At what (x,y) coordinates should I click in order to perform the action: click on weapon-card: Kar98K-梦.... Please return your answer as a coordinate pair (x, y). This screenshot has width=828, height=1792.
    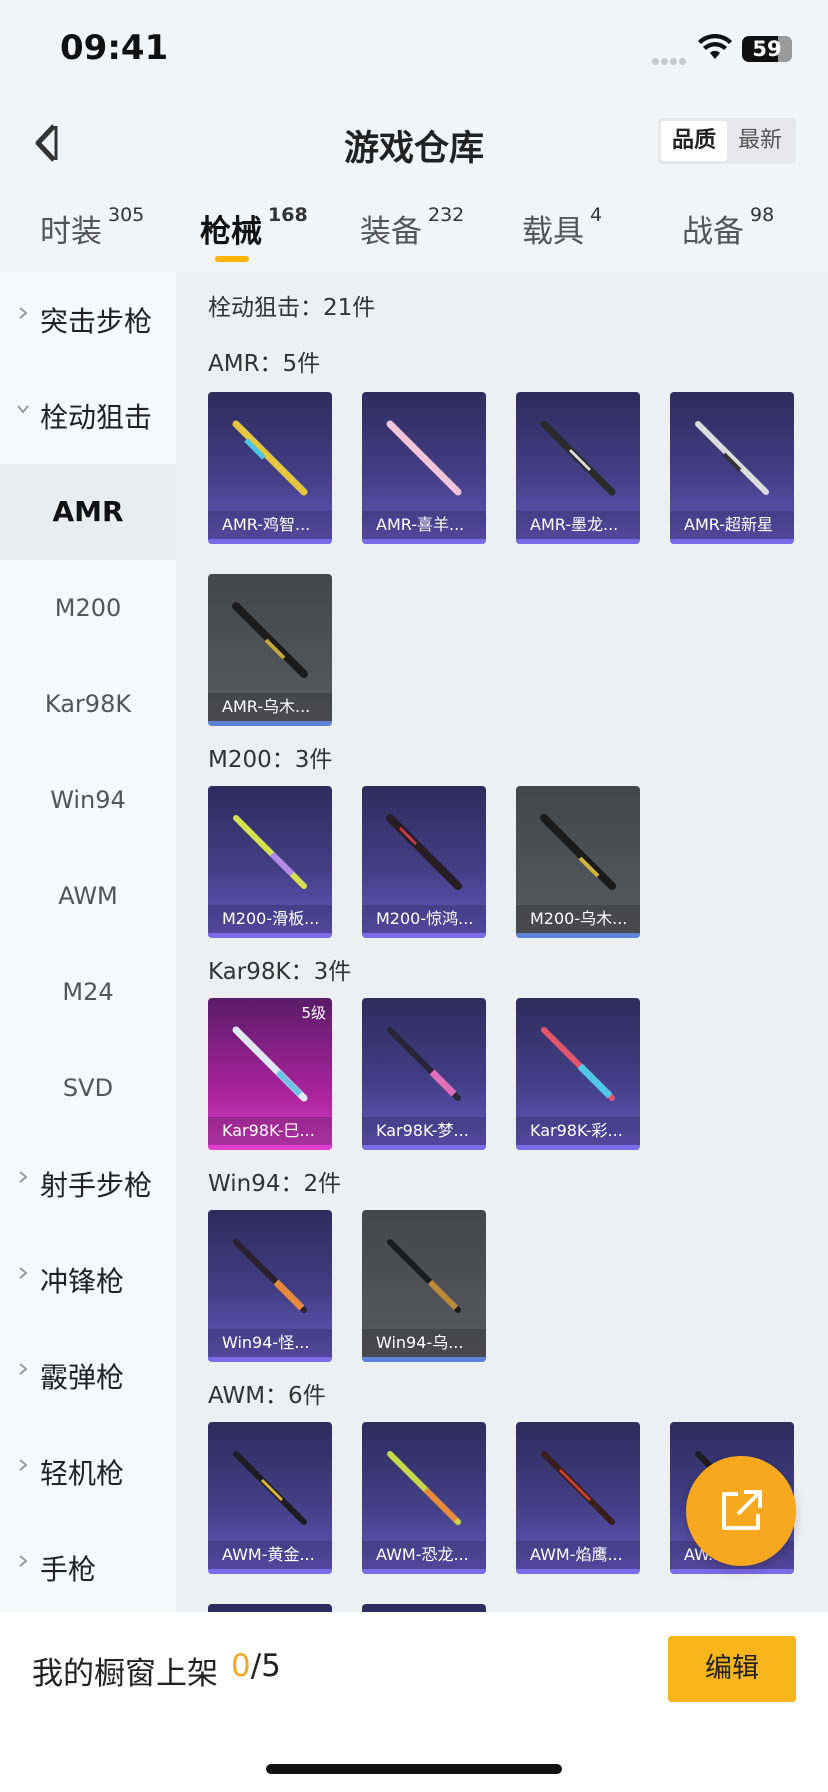
    Looking at the image, I should click on (424, 1074).